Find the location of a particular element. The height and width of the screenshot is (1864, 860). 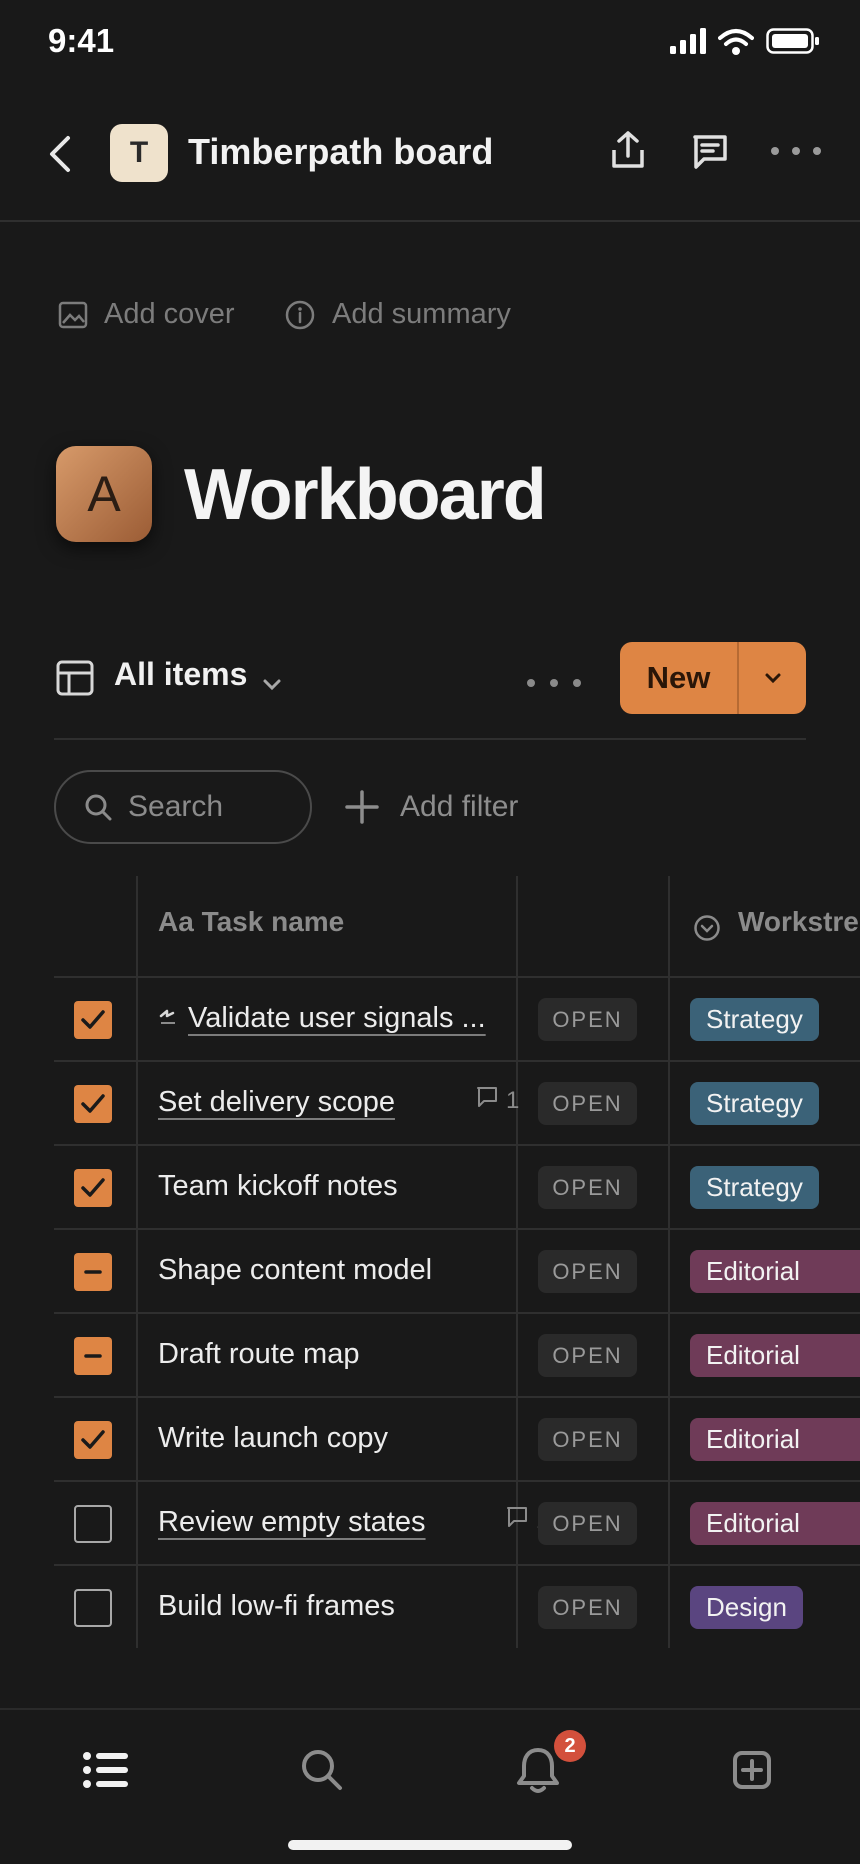

status-time: 9:41 is located at coordinates (81, 40).